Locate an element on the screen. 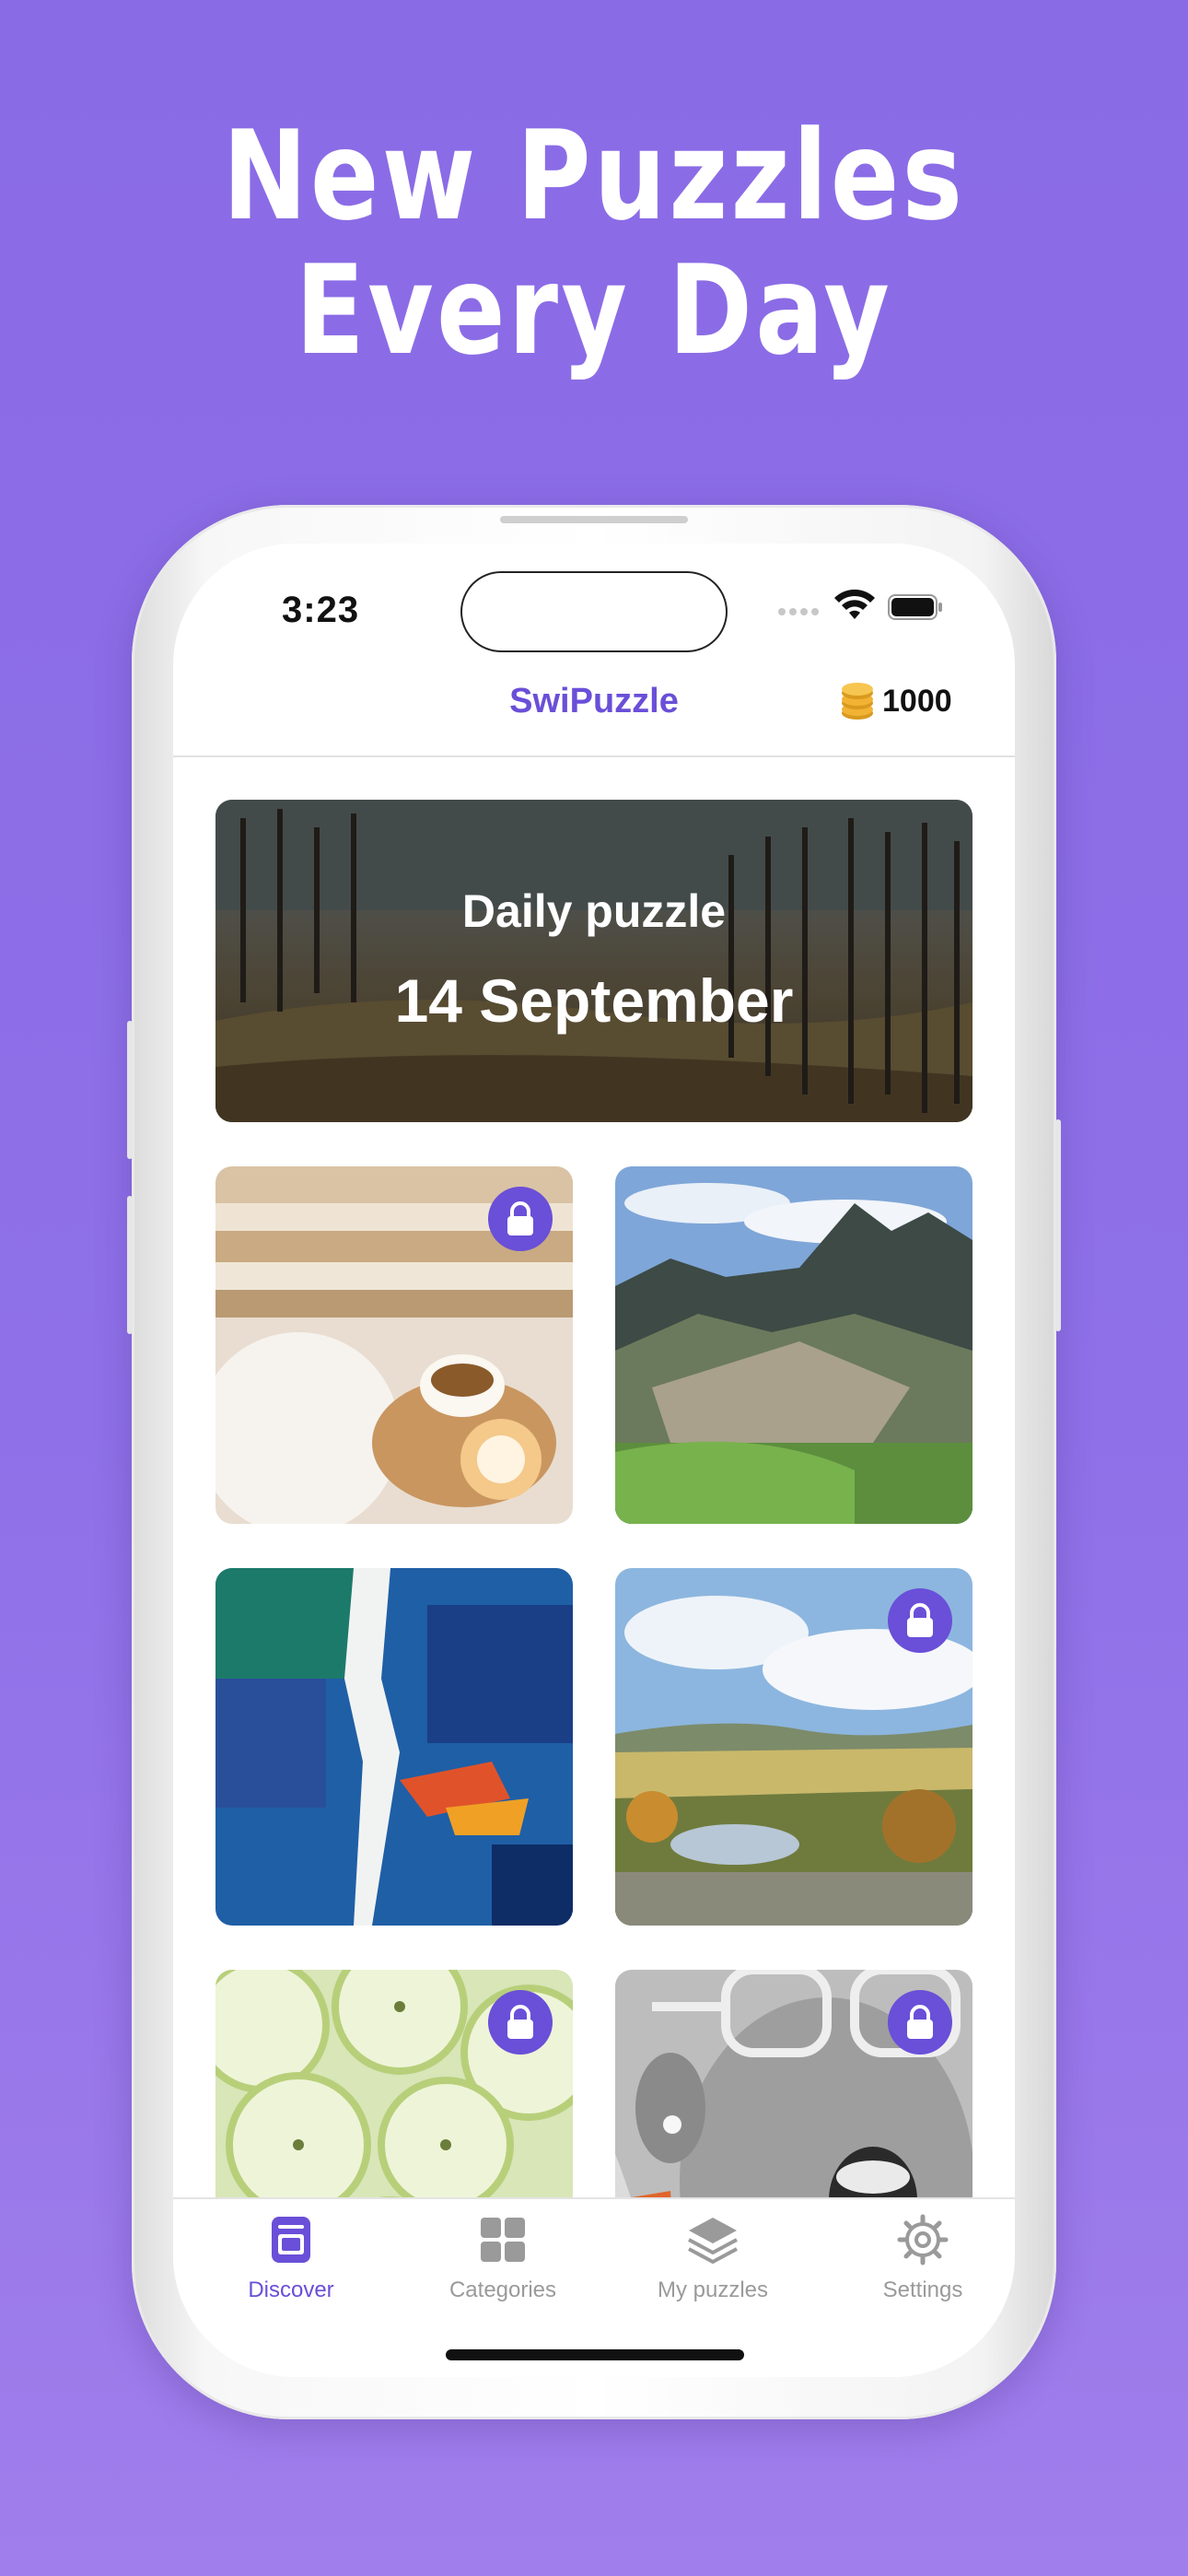 The width and height of the screenshot is (1188, 2576). coin-count: 1000 is located at coordinates (917, 701).